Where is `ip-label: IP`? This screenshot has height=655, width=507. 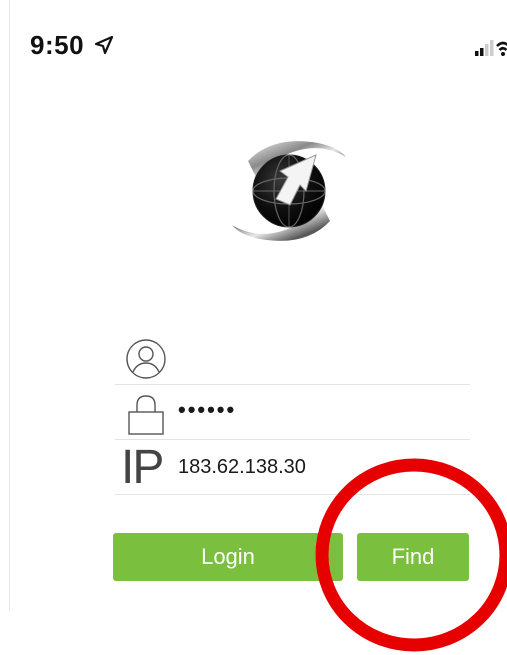
ip-label: IP is located at coordinates (142, 467).